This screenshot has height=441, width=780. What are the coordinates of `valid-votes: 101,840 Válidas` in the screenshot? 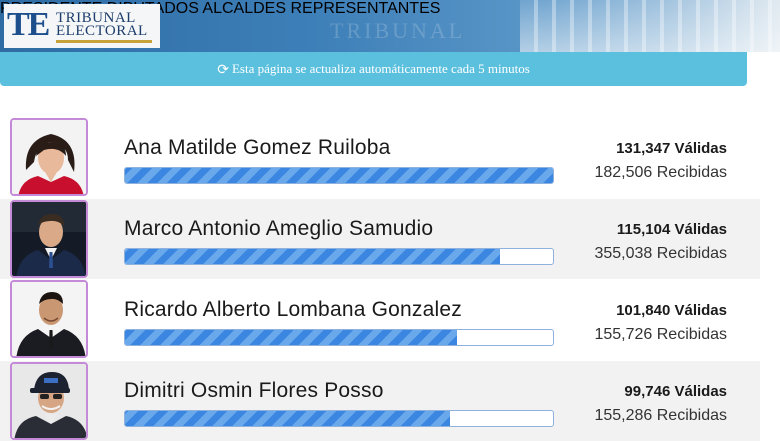 It's located at (671, 310).